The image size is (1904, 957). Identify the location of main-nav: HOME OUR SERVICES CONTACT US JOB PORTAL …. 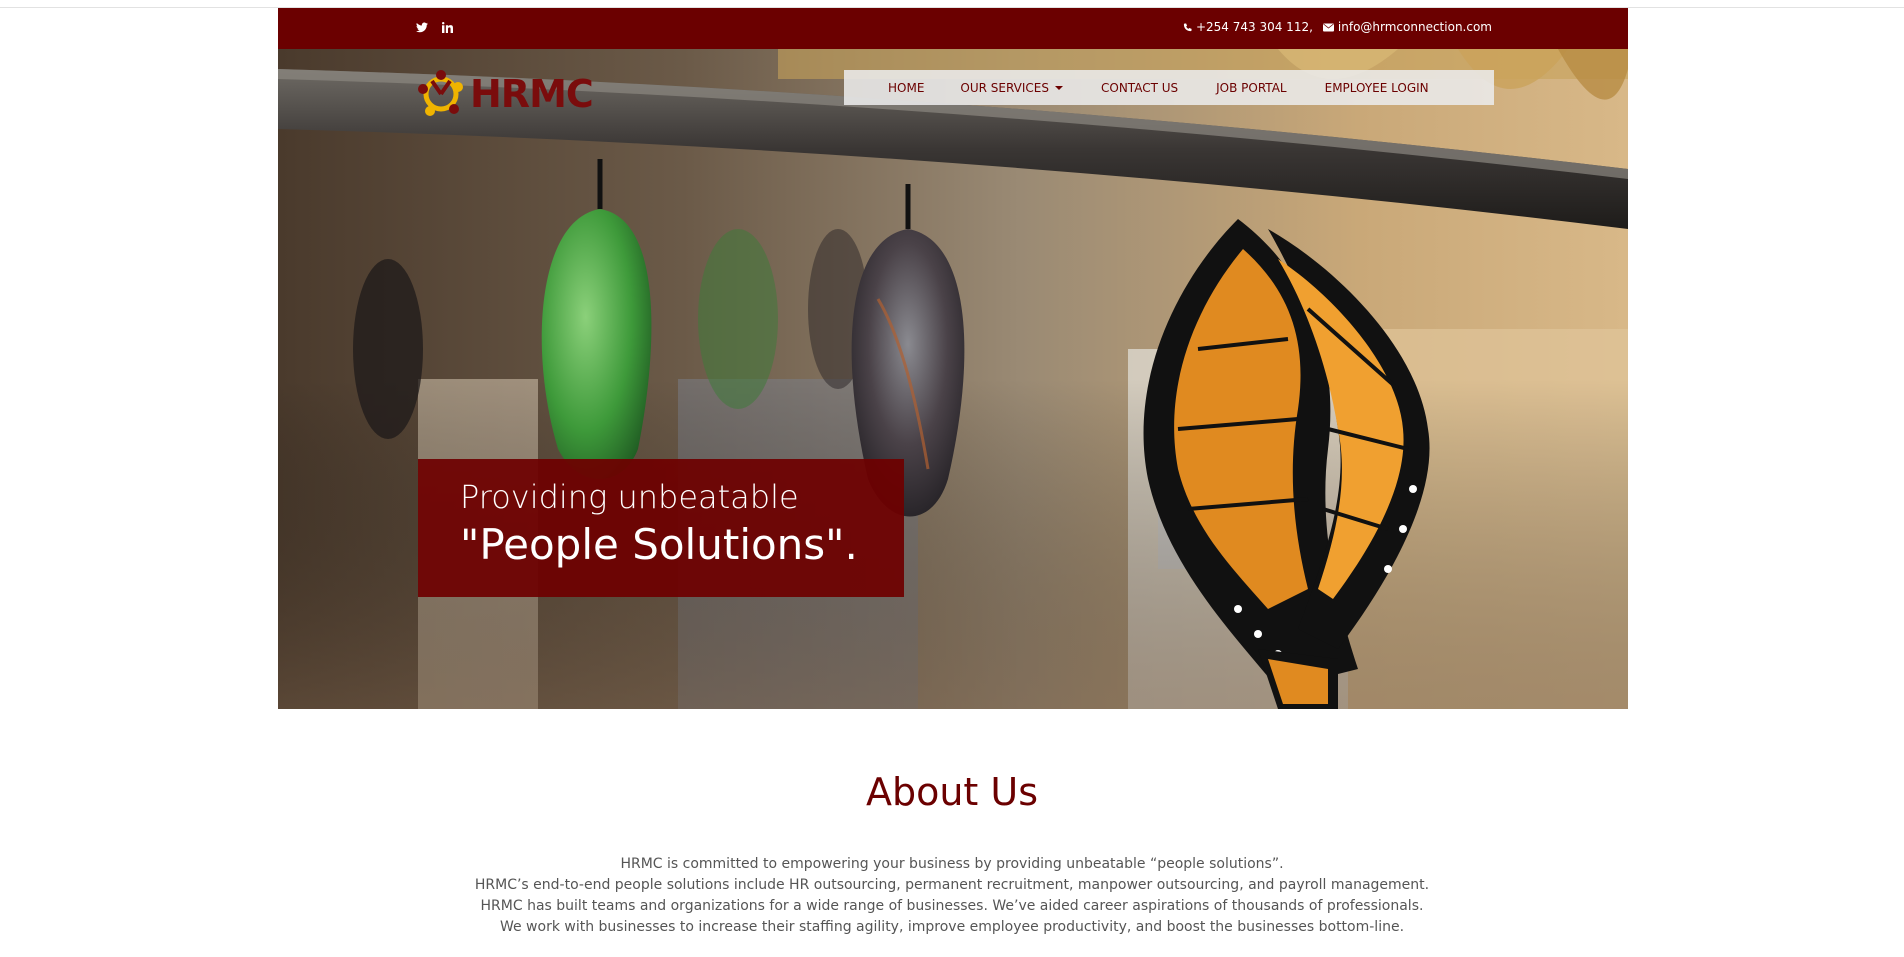
(1169, 87).